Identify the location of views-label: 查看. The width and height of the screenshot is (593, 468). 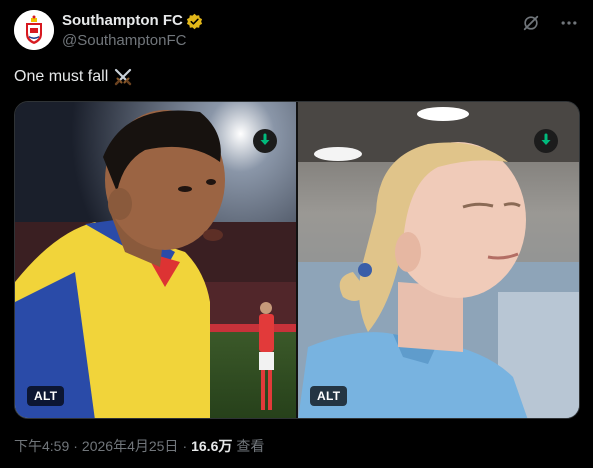
(250, 446).